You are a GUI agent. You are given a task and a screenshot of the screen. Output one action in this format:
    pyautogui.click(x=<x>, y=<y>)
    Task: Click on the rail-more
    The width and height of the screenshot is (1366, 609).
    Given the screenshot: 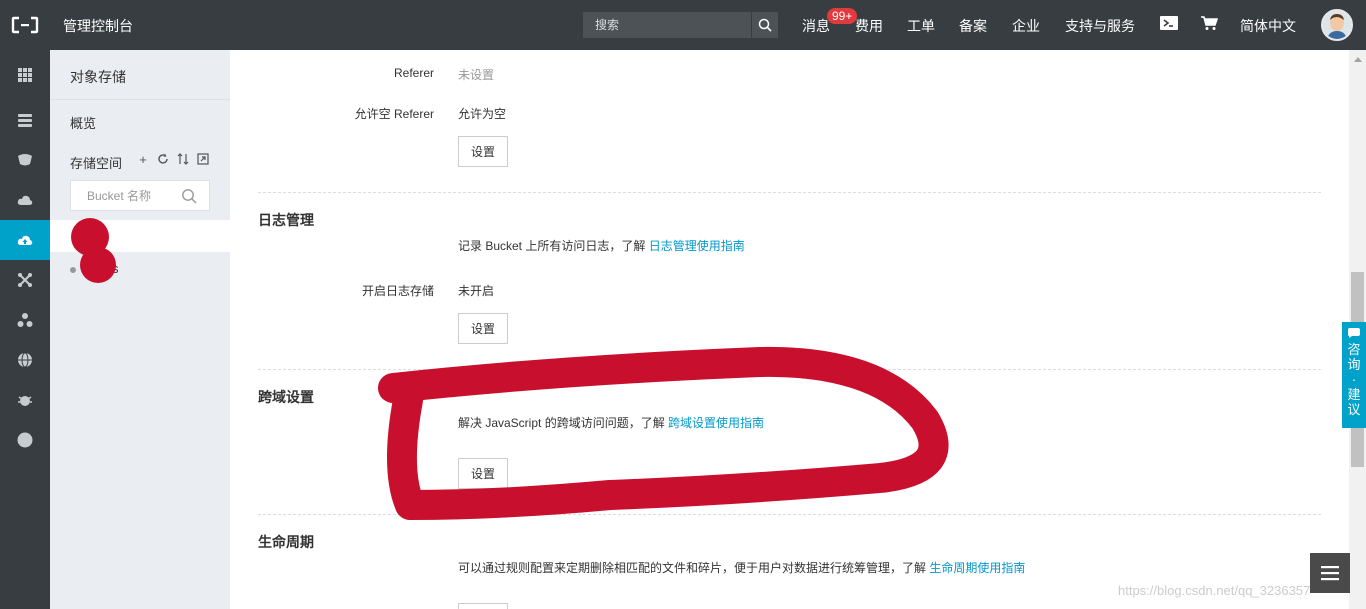 What is the action you would take?
    pyautogui.click(x=25, y=440)
    